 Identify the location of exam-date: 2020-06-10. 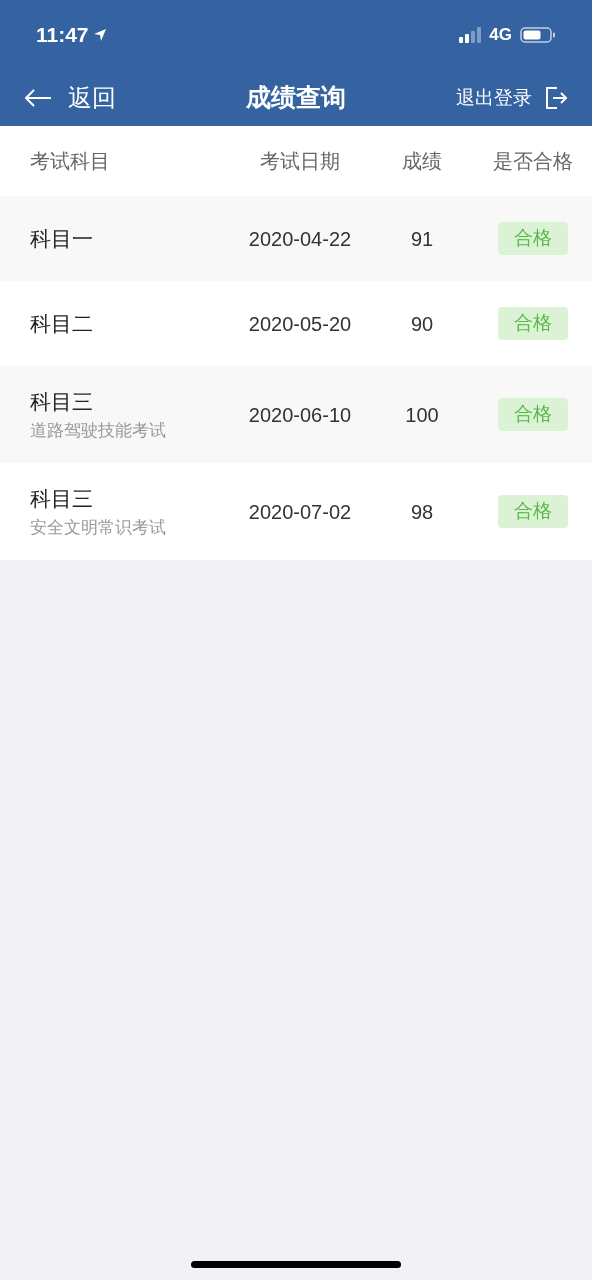
(300, 414).